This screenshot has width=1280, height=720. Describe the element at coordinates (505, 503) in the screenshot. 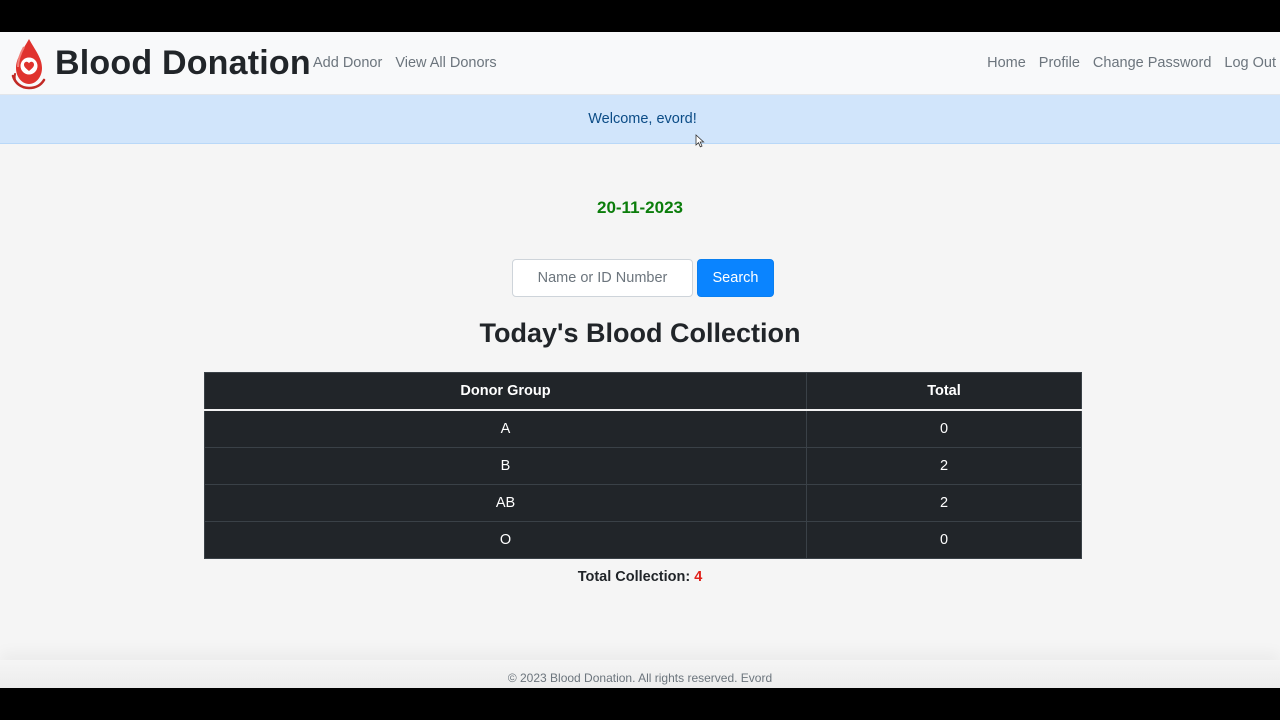

I see `cell-donor-group: AB` at that location.